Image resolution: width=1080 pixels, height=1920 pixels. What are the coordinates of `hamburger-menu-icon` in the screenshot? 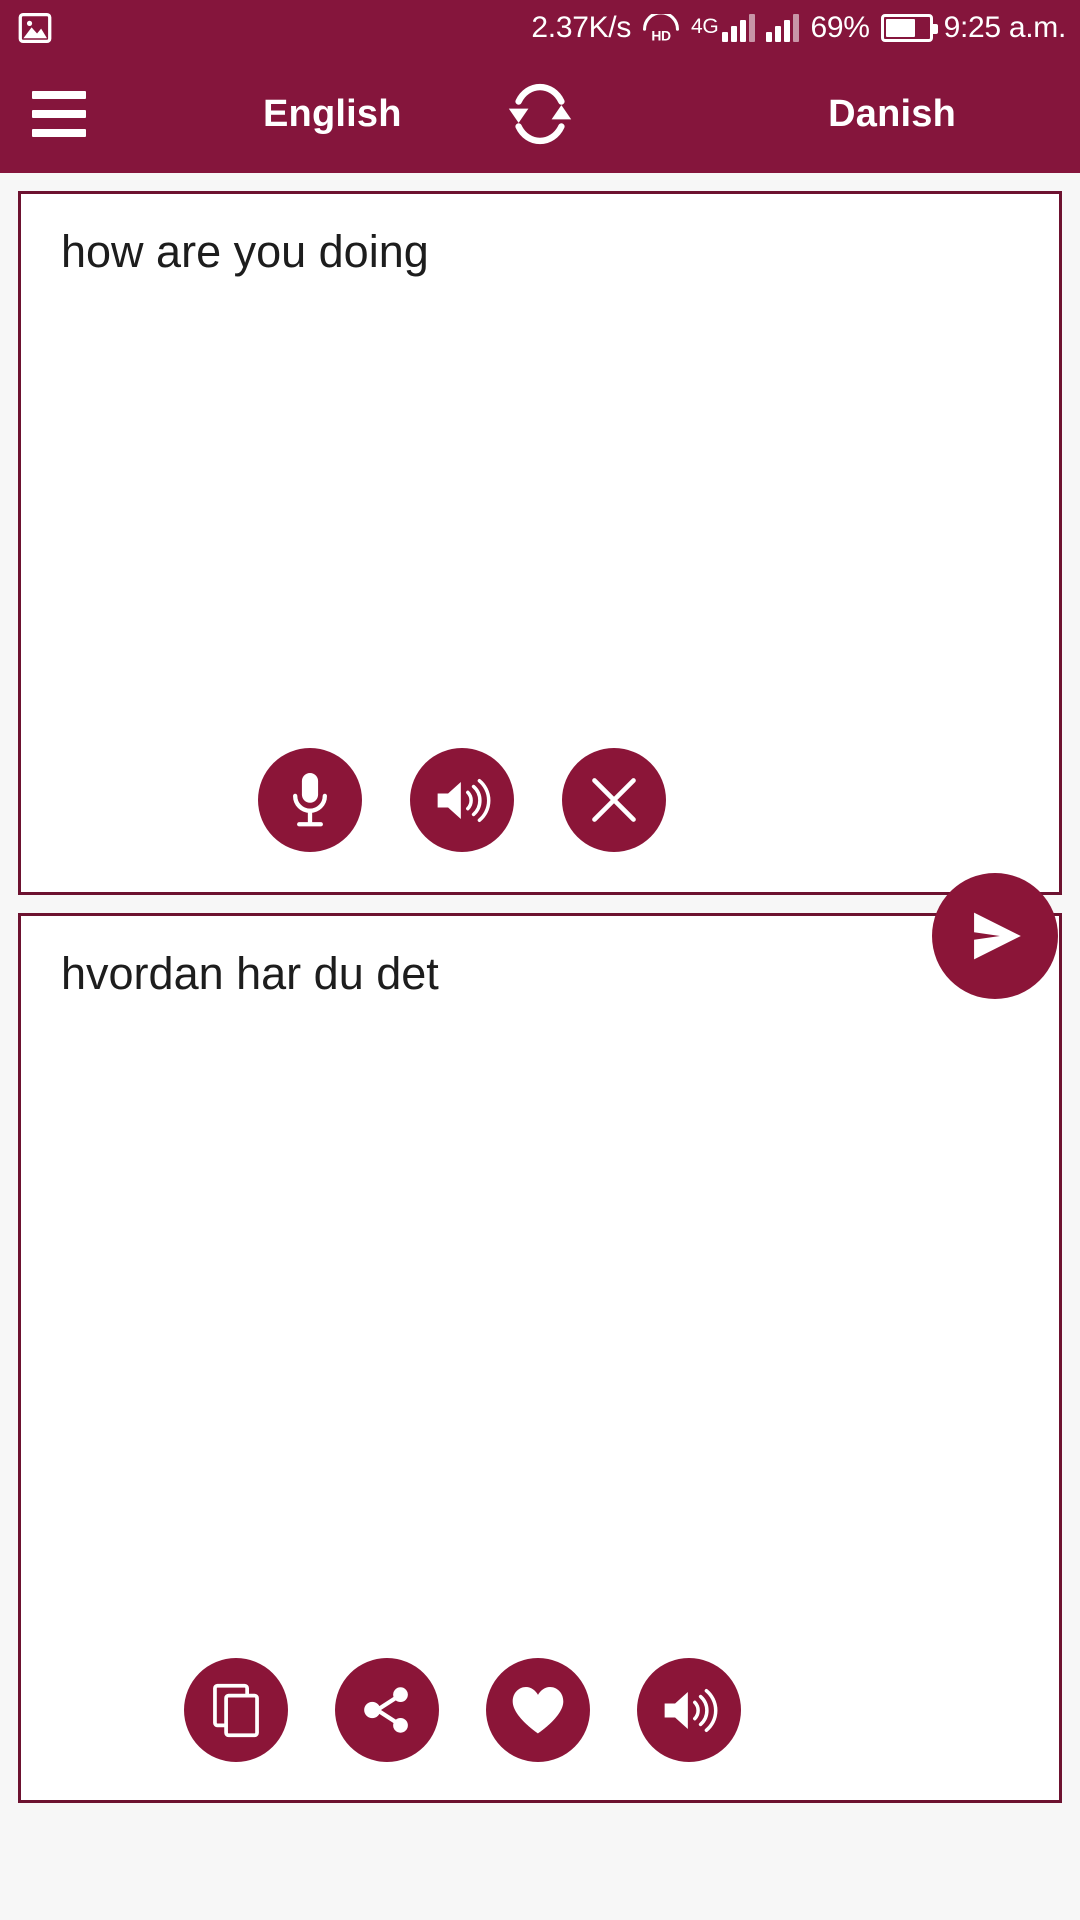 It's located at (71, 114).